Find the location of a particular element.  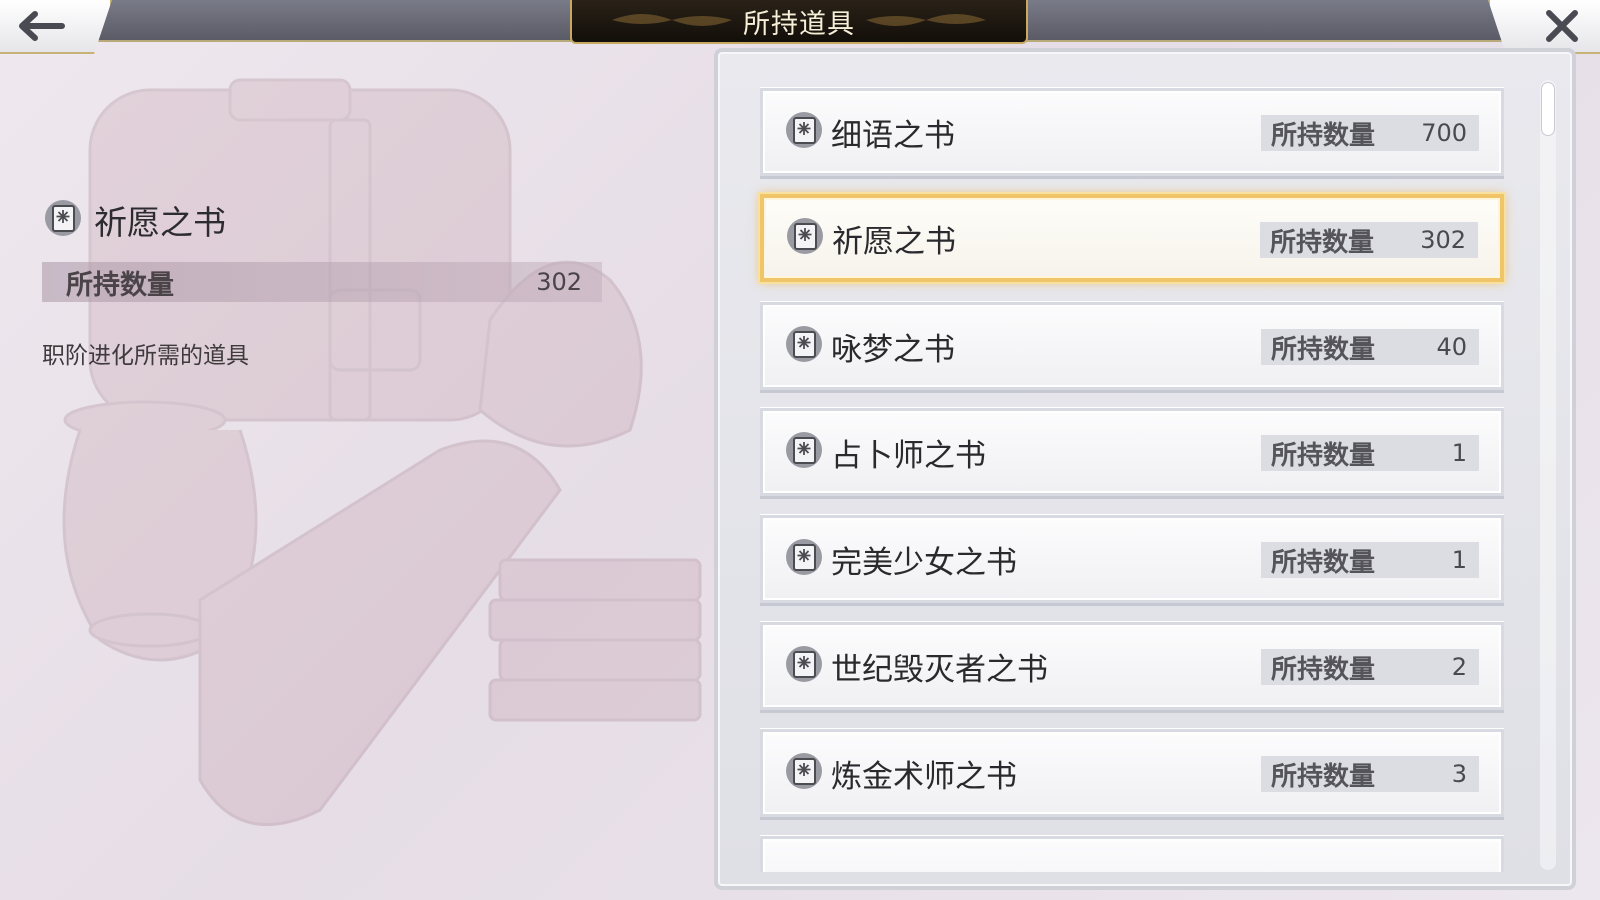

item-quantity: 所持数量 40 is located at coordinates (1370, 347).